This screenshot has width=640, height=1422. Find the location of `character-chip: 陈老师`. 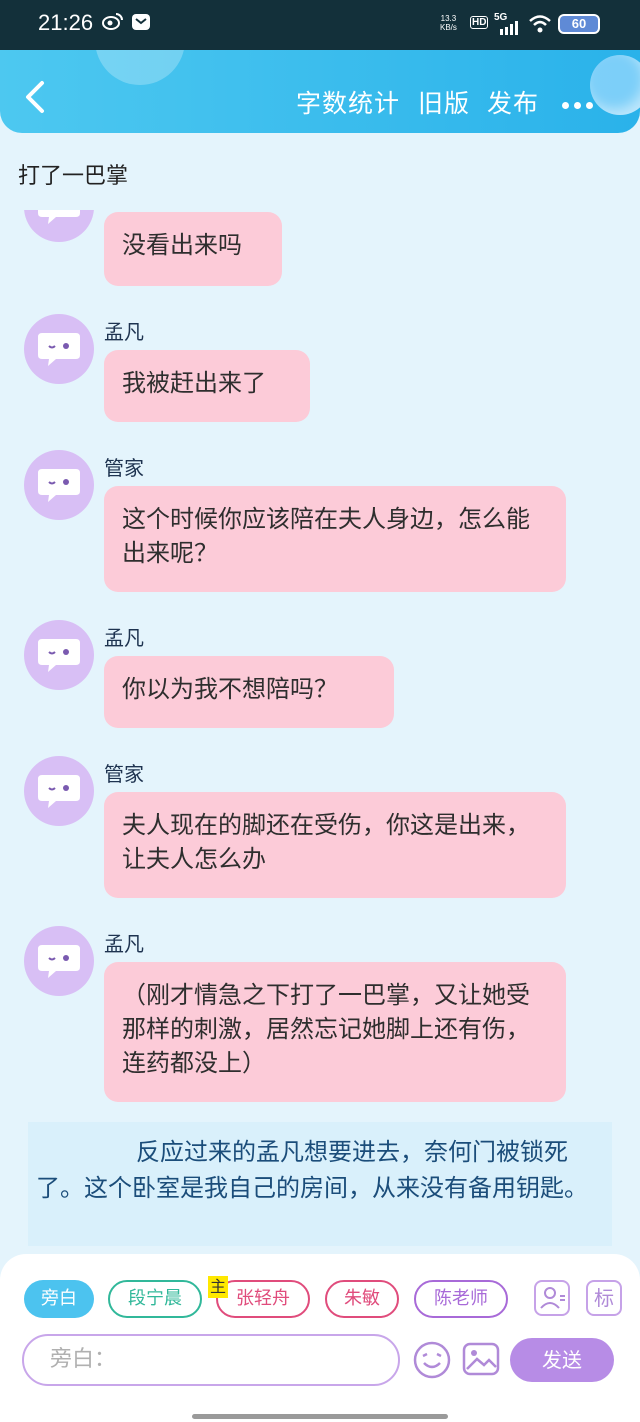

character-chip: 陈老师 is located at coordinates (461, 1299).